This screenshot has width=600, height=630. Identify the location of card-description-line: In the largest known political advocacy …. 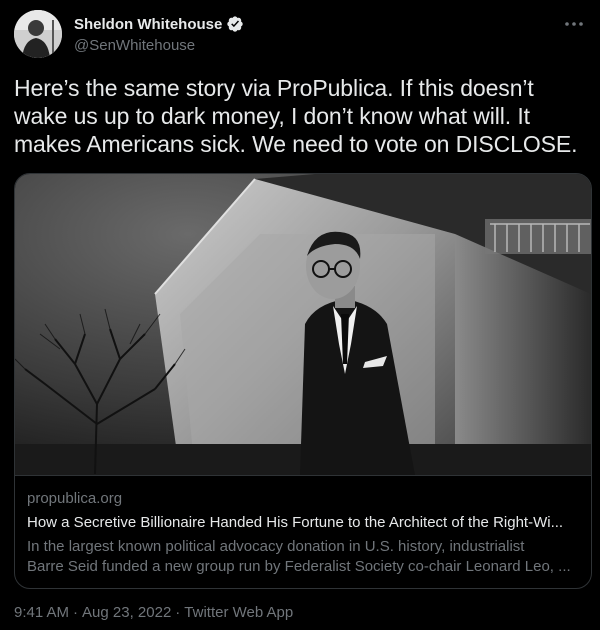
(276, 546).